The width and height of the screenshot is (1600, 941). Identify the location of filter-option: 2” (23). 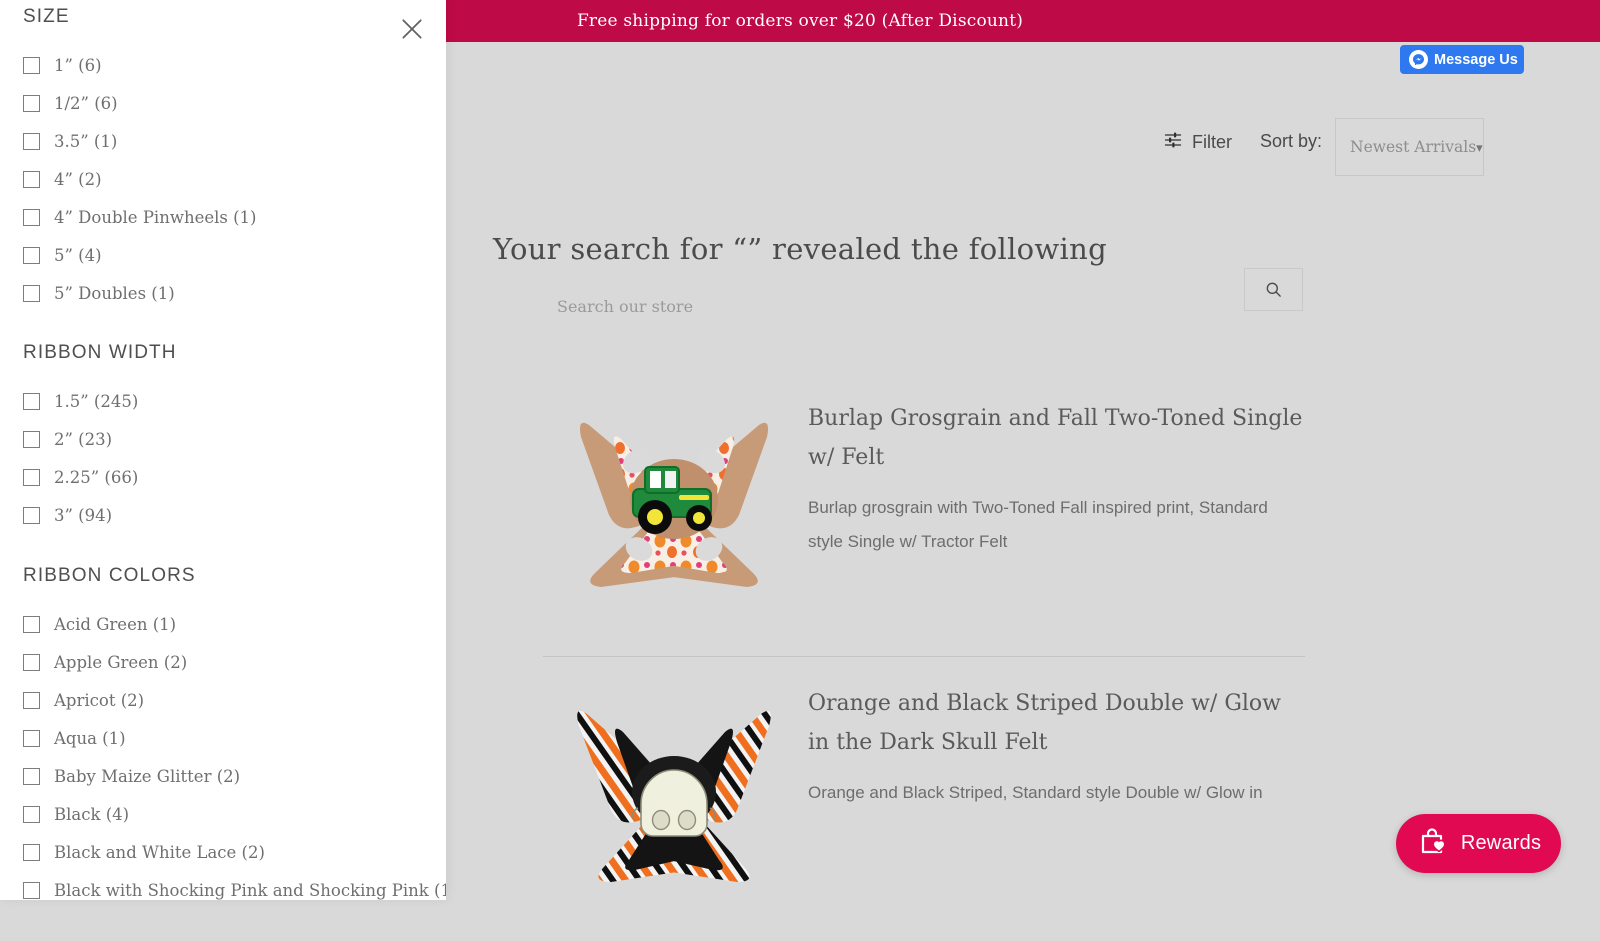
(100, 439).